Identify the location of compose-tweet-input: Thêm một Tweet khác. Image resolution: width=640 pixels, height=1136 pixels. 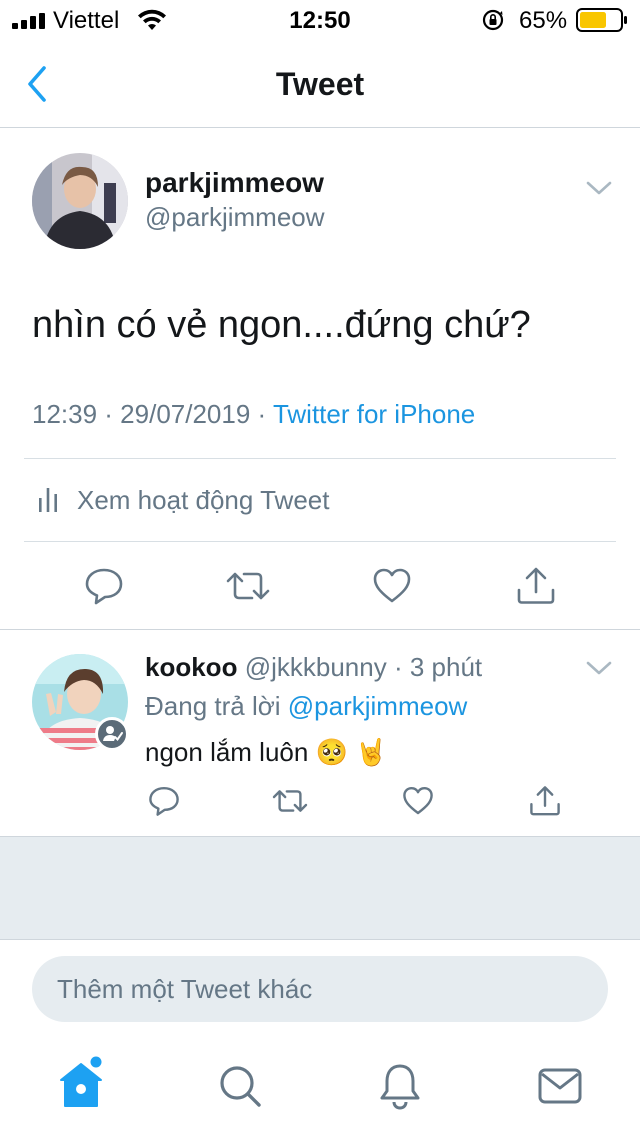
(320, 989).